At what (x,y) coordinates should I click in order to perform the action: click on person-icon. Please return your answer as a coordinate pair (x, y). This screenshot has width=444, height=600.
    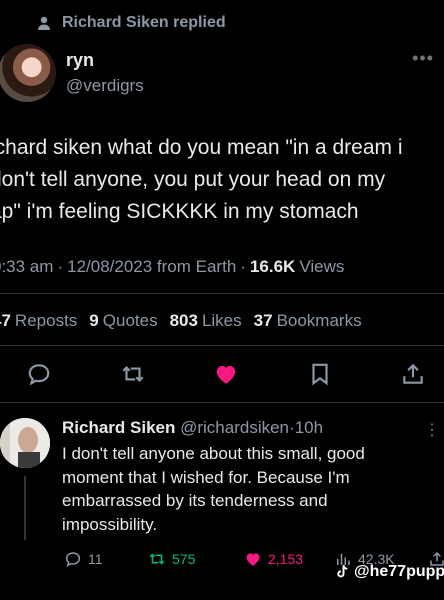
    Looking at the image, I should click on (44, 23).